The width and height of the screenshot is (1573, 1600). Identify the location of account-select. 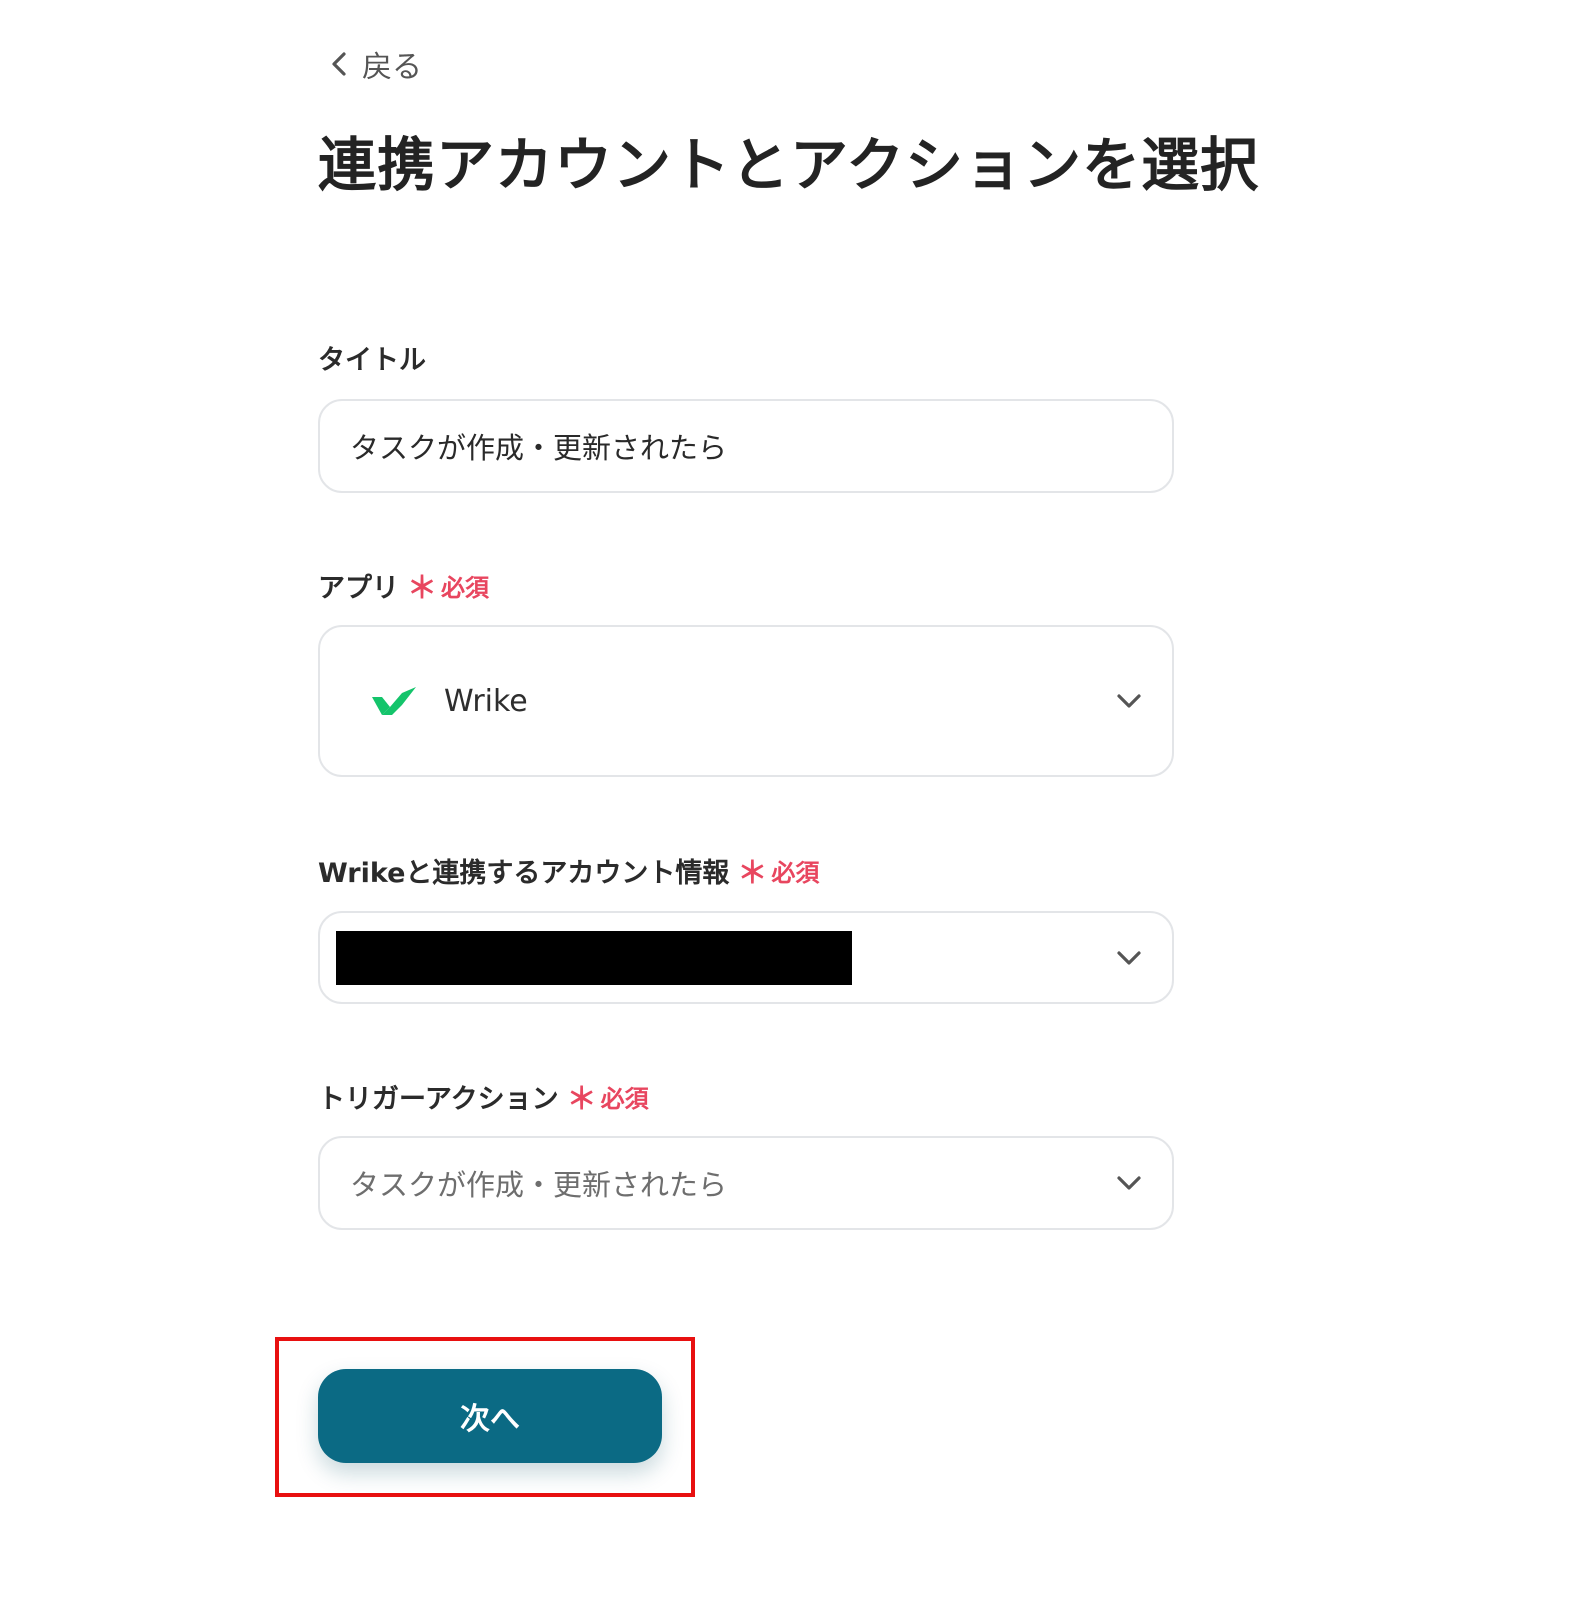
(746, 957).